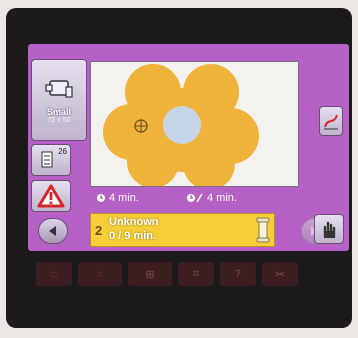 The image size is (358, 338). Describe the element at coordinates (101, 198) in the screenshot. I see `clock-icon` at that location.